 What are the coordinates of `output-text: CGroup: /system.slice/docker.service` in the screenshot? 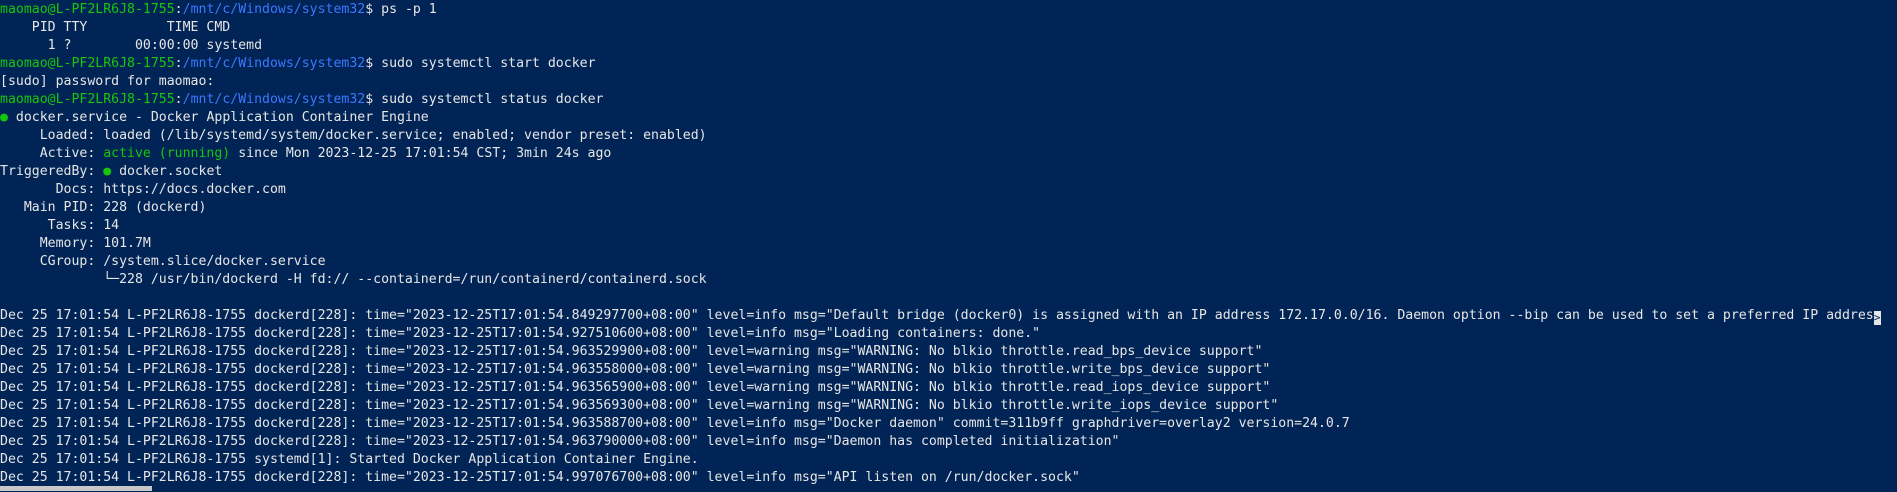 It's located at (163, 261).